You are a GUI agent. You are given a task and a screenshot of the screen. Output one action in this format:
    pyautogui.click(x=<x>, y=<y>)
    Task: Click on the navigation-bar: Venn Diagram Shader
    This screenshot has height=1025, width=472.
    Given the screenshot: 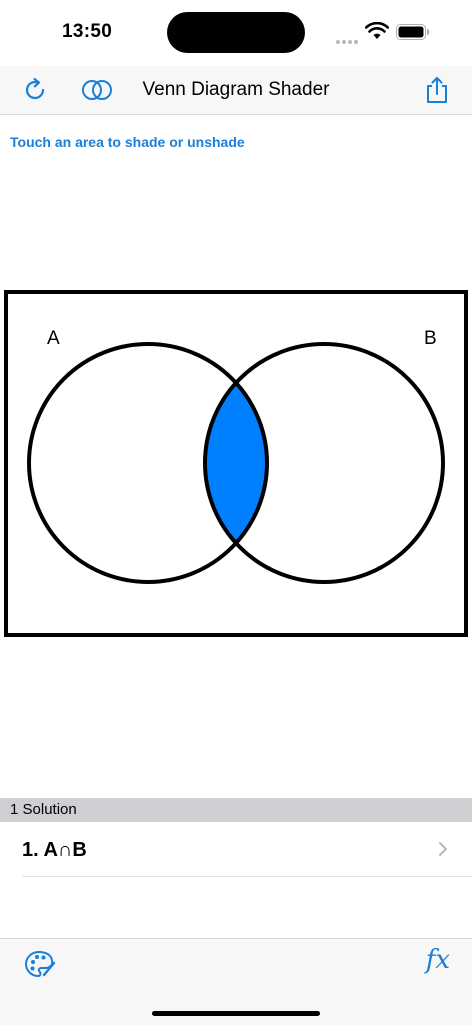 What is the action you would take?
    pyautogui.click(x=236, y=90)
    